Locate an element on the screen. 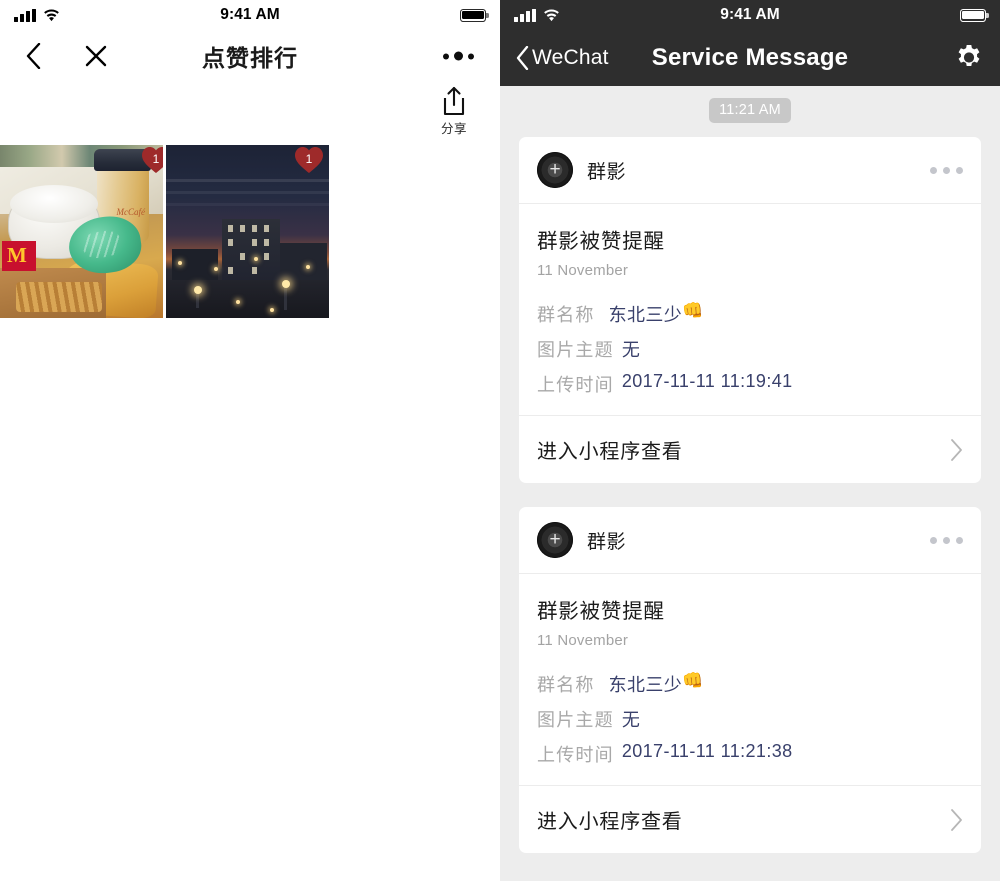 The height and width of the screenshot is (881, 1000). more-options-button is located at coordinates (458, 56).